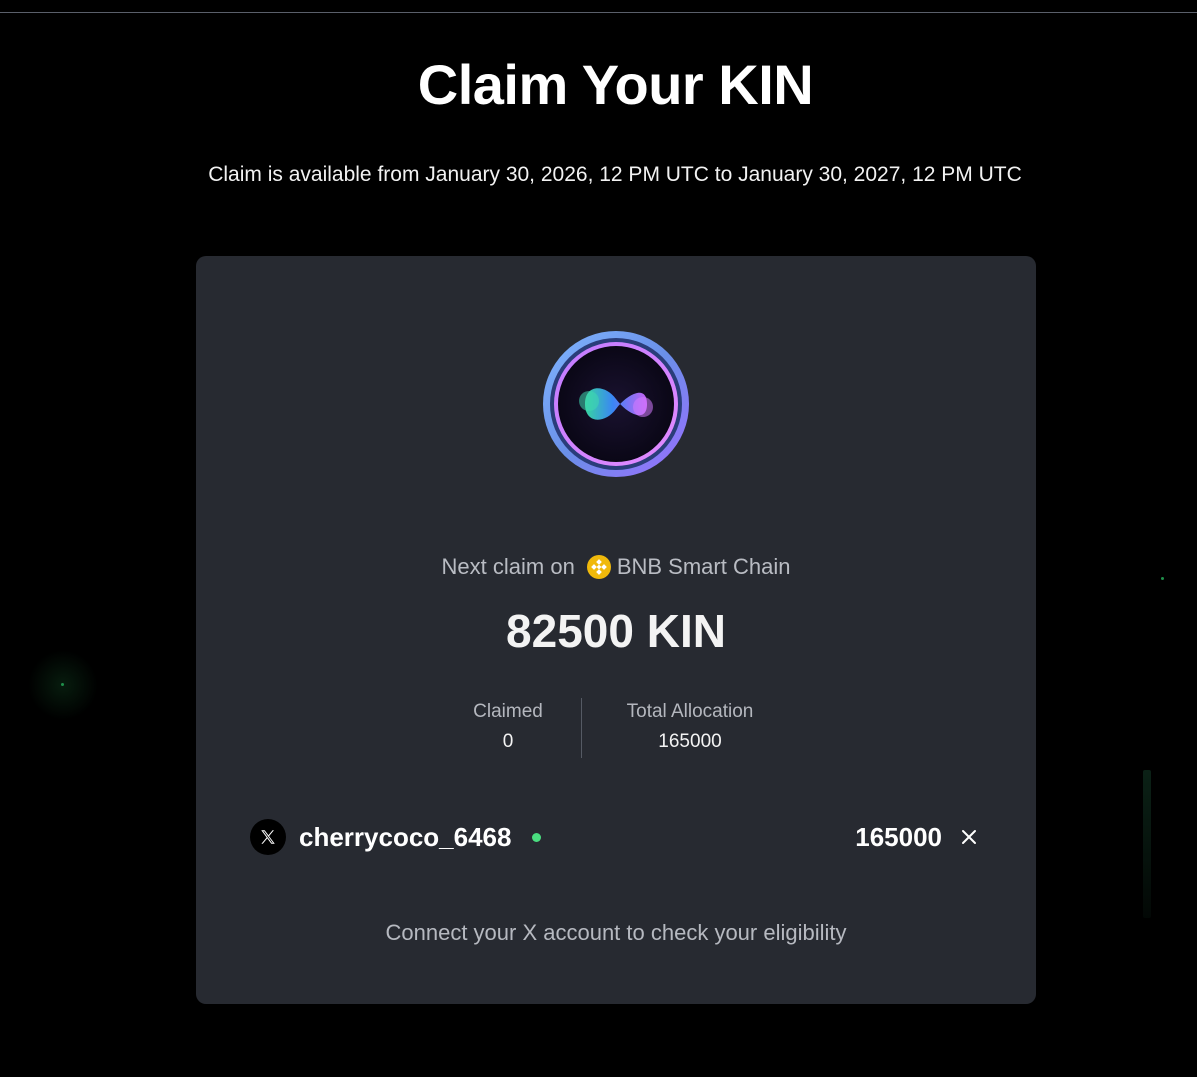 Image resolution: width=1197 pixels, height=1077 pixels. I want to click on stat-total-label: Total Allocation, so click(690, 711).